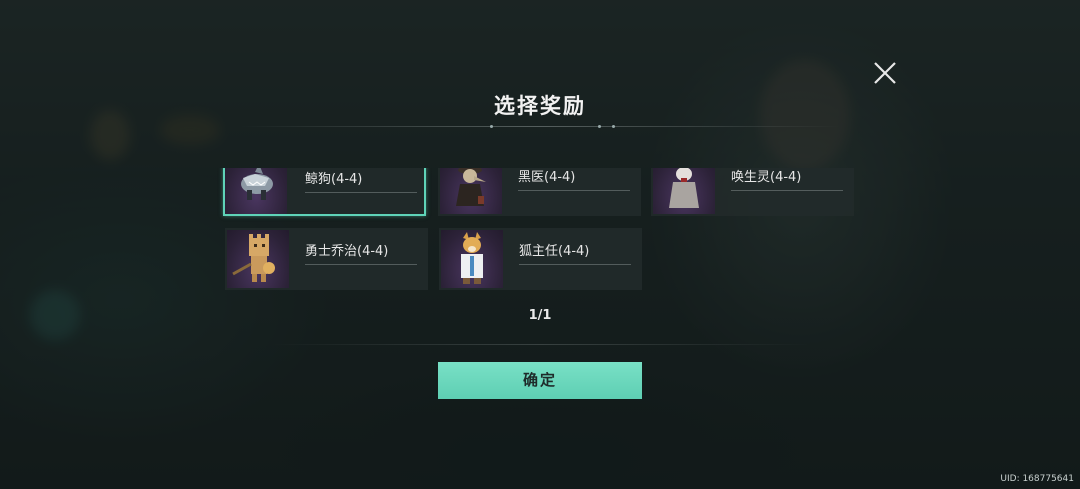  I want to click on reward-name: 黑医(4-4), so click(547, 177).